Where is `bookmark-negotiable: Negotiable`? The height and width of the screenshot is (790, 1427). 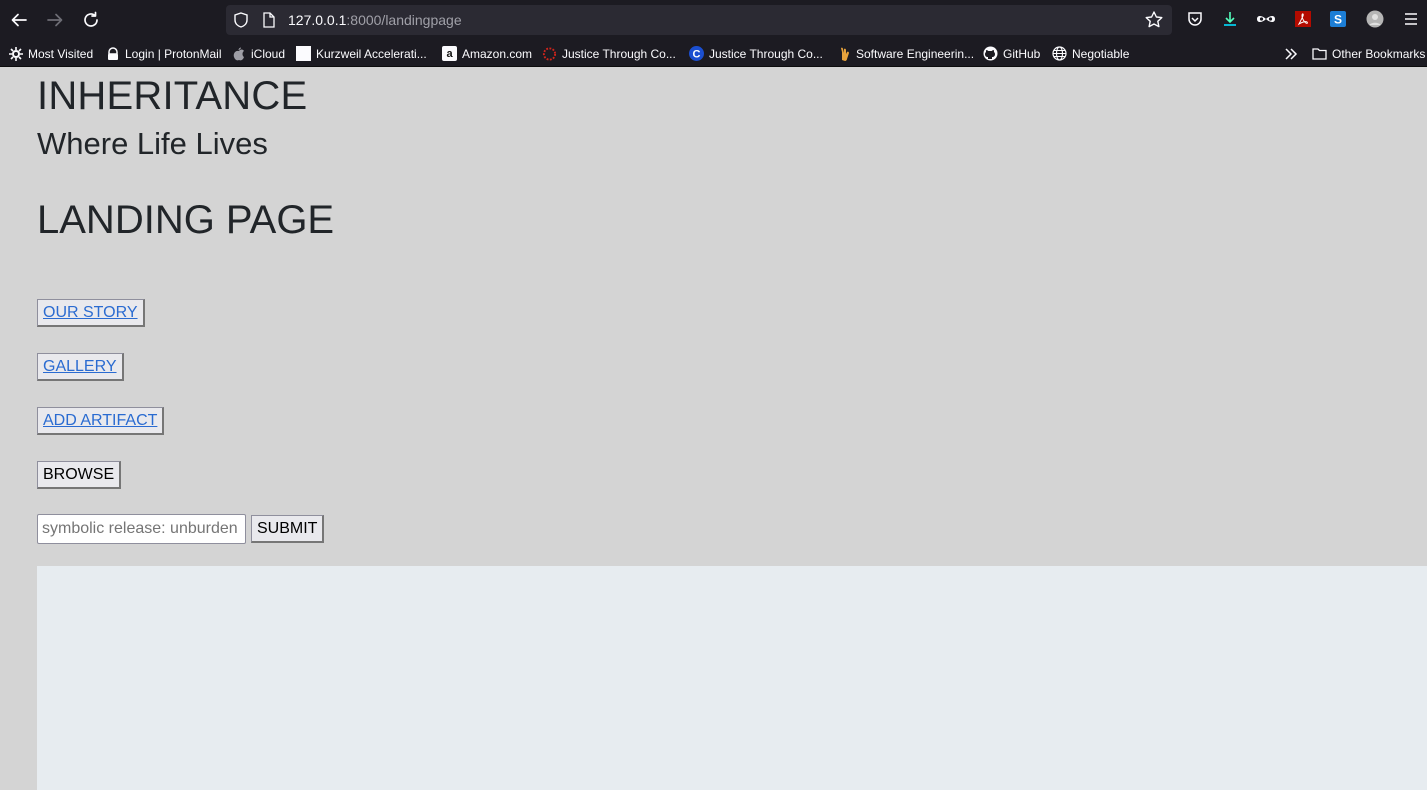 bookmark-negotiable: Negotiable is located at coordinates (1090, 53).